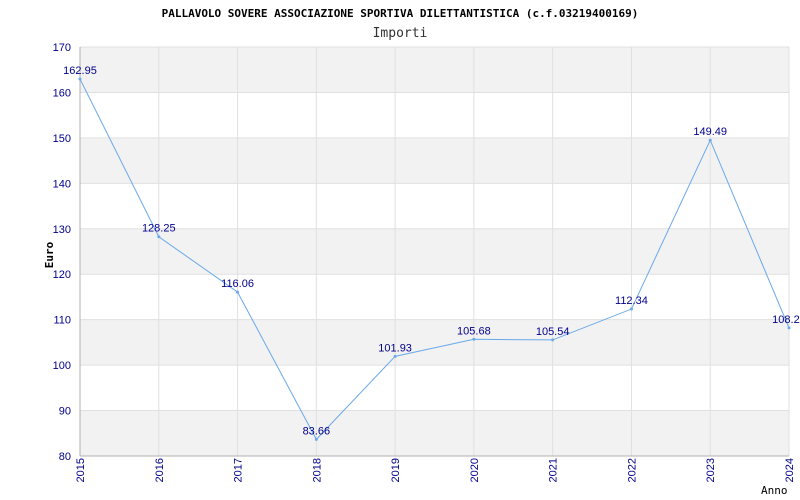 Image resolution: width=800 pixels, height=500 pixels. I want to click on data-label: 108.20, so click(786, 320).